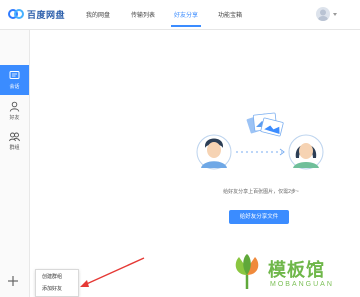 This screenshot has width=360, height=297. I want to click on sender-avatar-icon, so click(214, 152).